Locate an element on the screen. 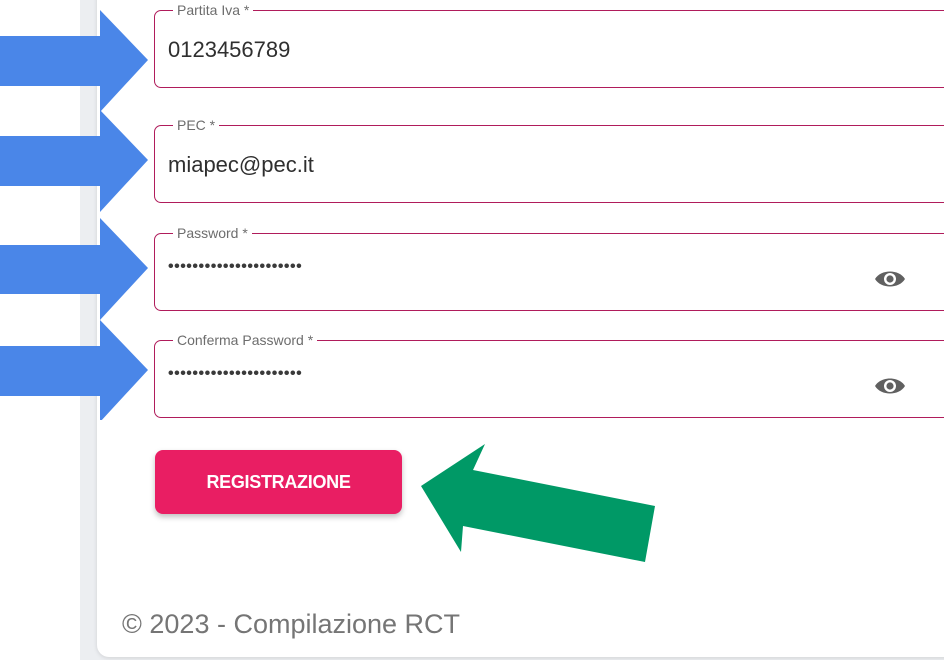 The image size is (944, 660). pec-field: PEC * miapec@pec.it is located at coordinates (549, 159).